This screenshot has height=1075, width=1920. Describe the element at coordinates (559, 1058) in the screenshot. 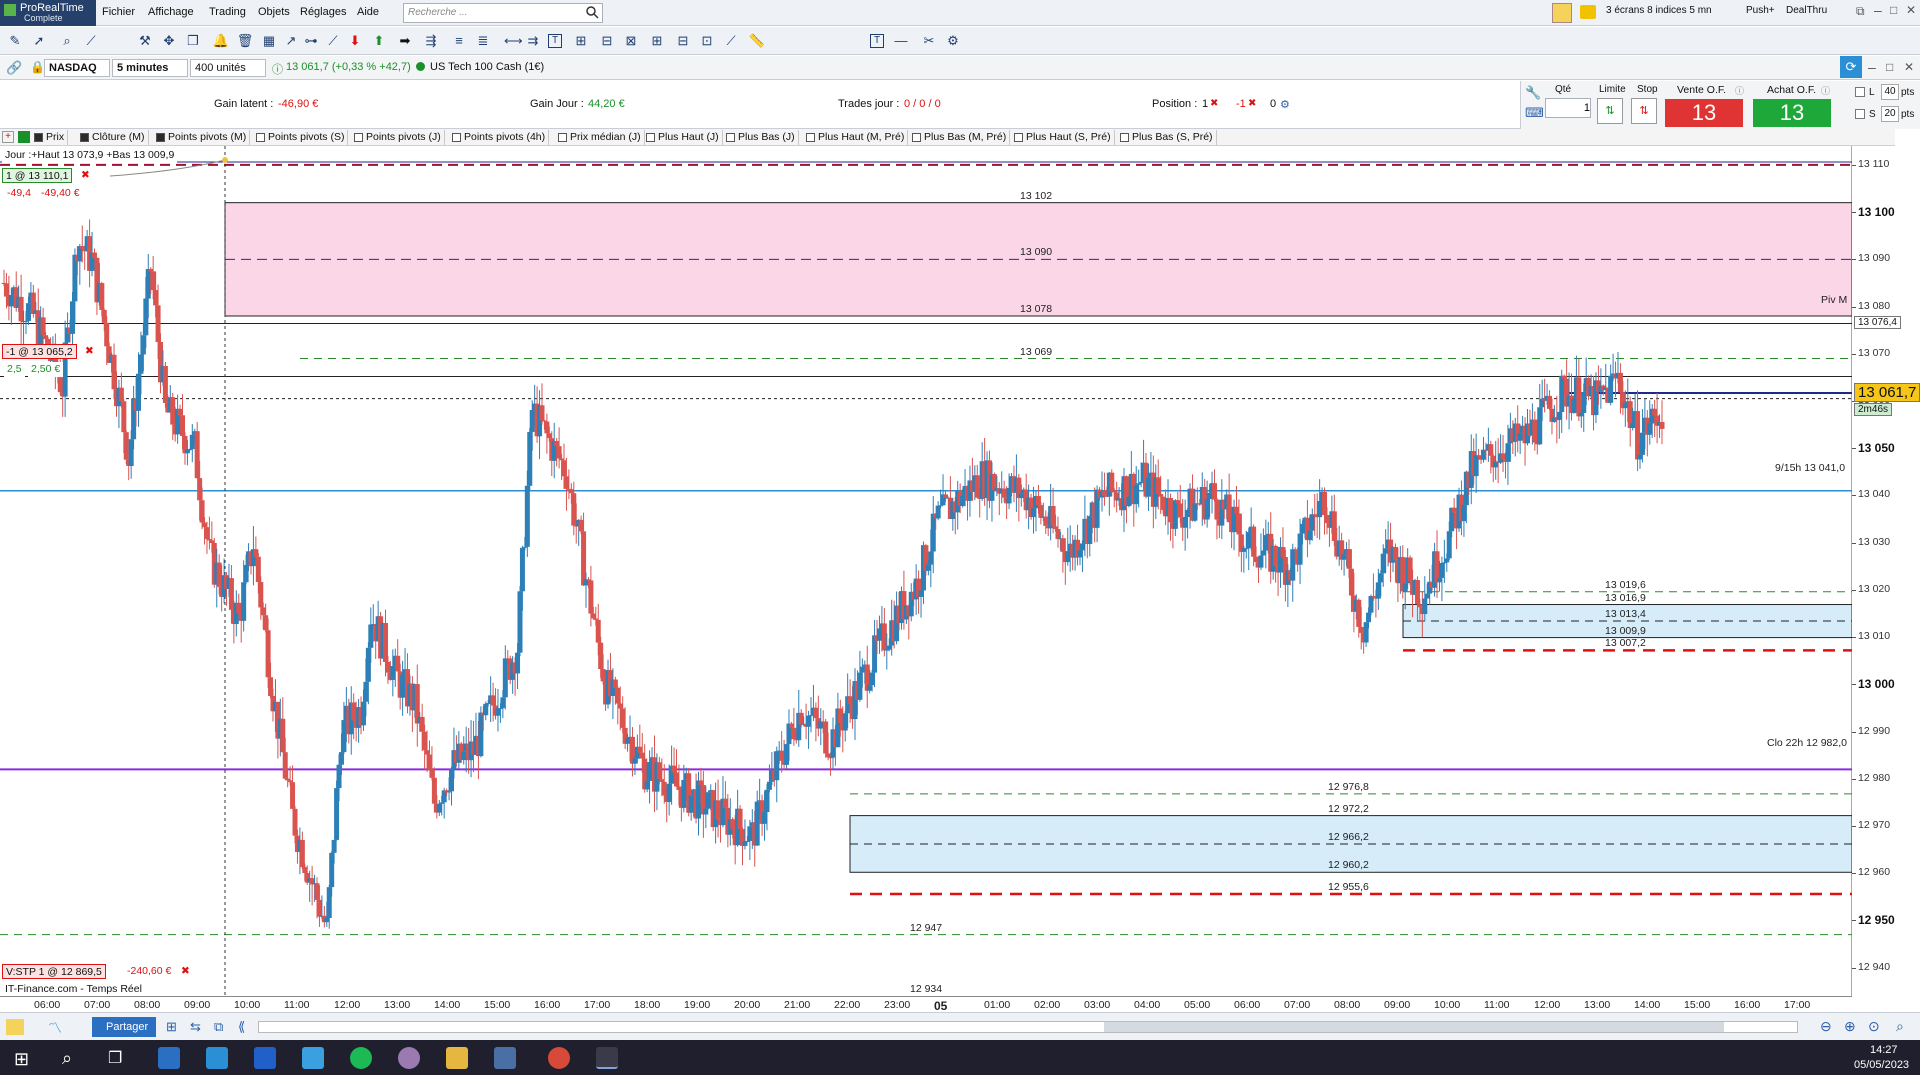

I see `taskbar-chrome-icon` at that location.